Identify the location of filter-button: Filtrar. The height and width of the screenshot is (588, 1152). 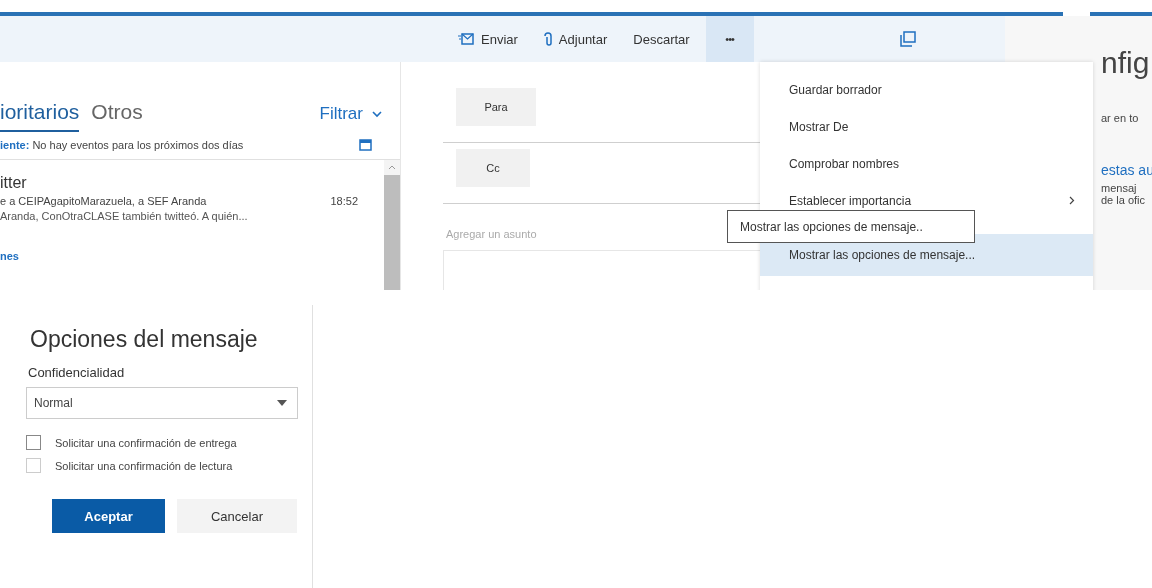
(350, 118).